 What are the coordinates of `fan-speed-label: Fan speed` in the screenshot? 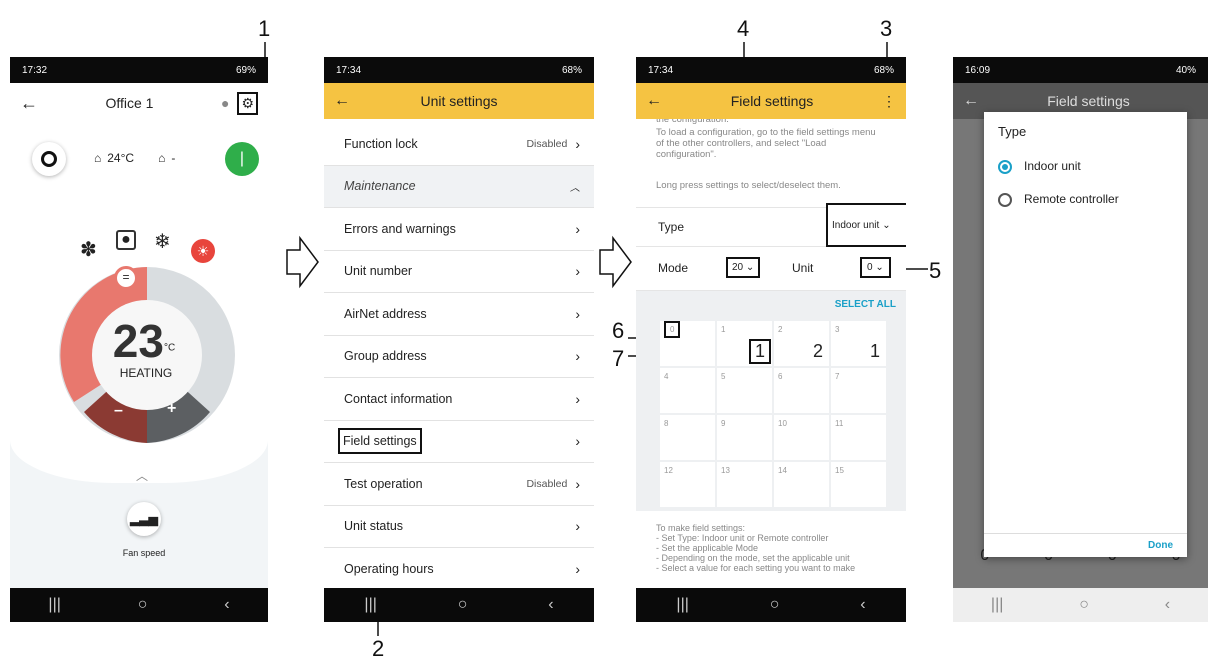 It's located at (144, 553).